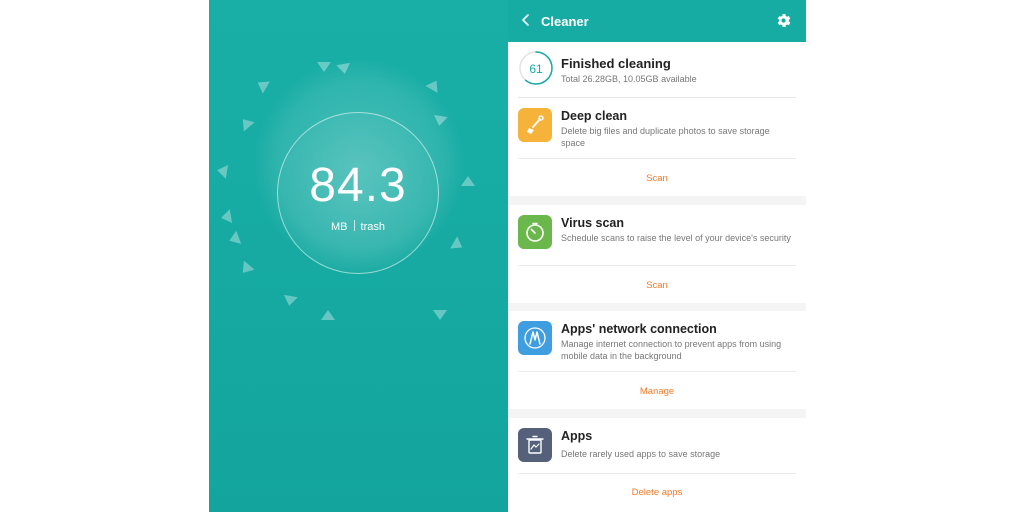 This screenshot has height=512, width=1024. I want to click on trash-size-caption: MB trash, so click(358, 226).